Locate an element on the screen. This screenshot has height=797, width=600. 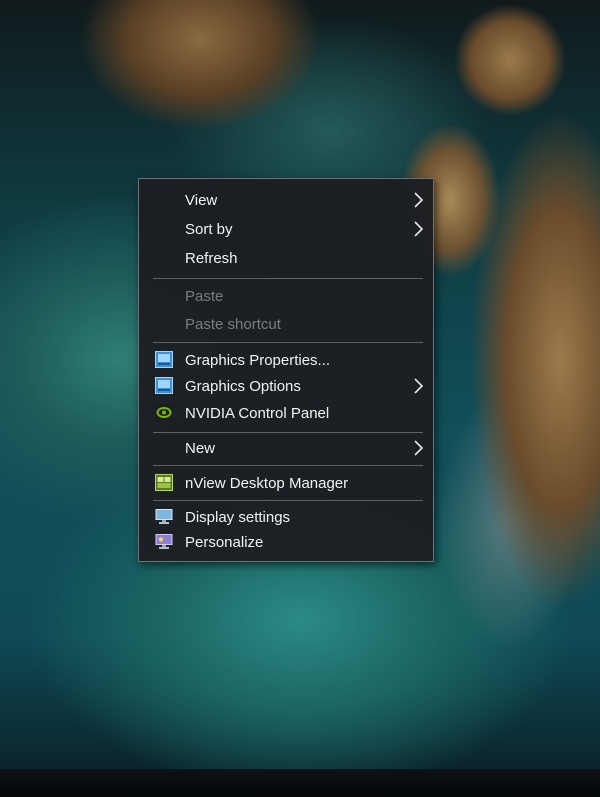
menu-item-paste-shortcut: Paste shortcut is located at coordinates (286, 324).